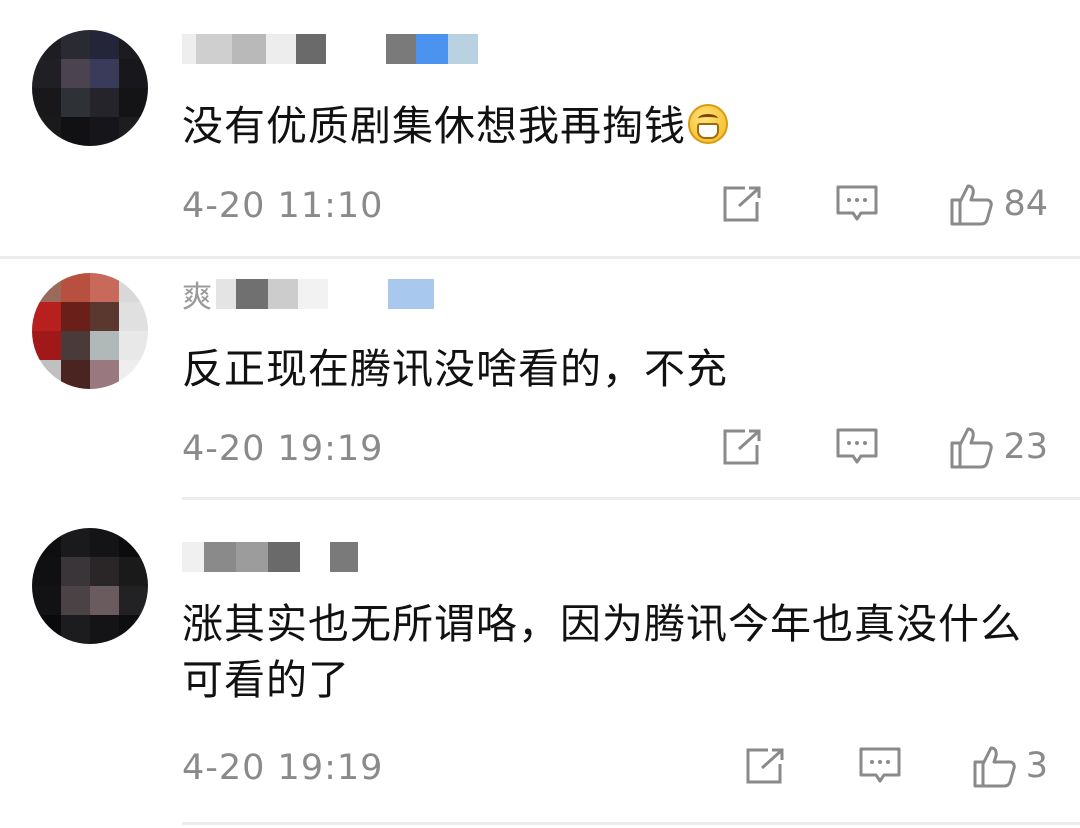  I want to click on like-button: 3, so click(1010, 766).